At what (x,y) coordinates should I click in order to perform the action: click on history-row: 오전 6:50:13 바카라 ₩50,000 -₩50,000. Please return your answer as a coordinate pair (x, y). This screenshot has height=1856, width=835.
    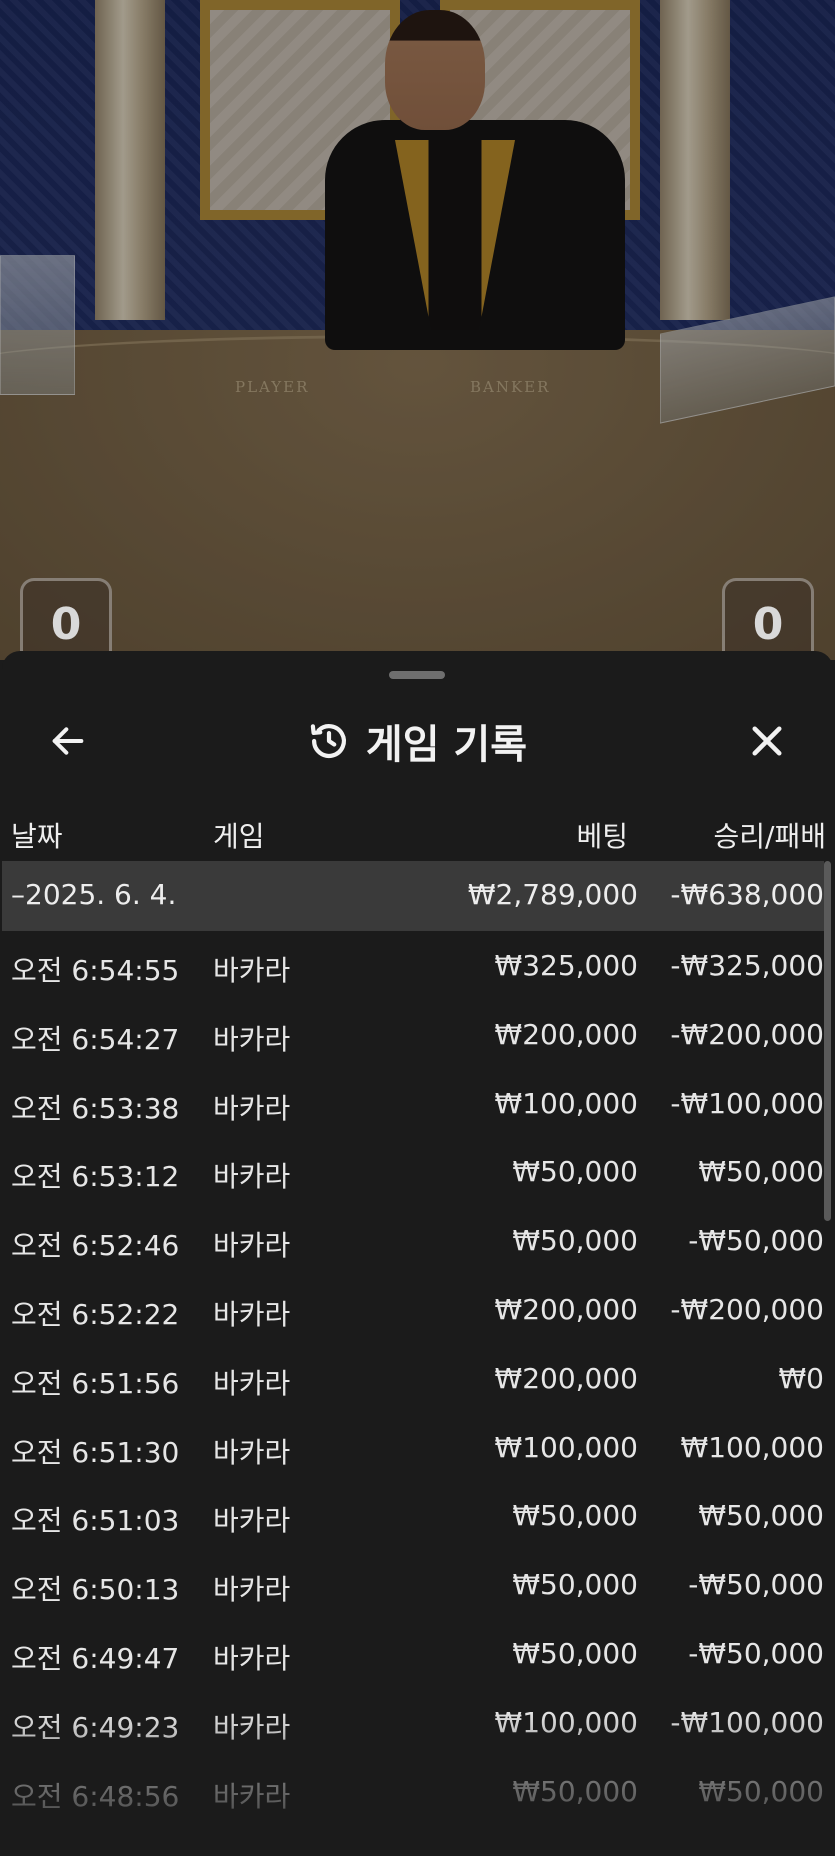
    Looking at the image, I should click on (413, 1584).